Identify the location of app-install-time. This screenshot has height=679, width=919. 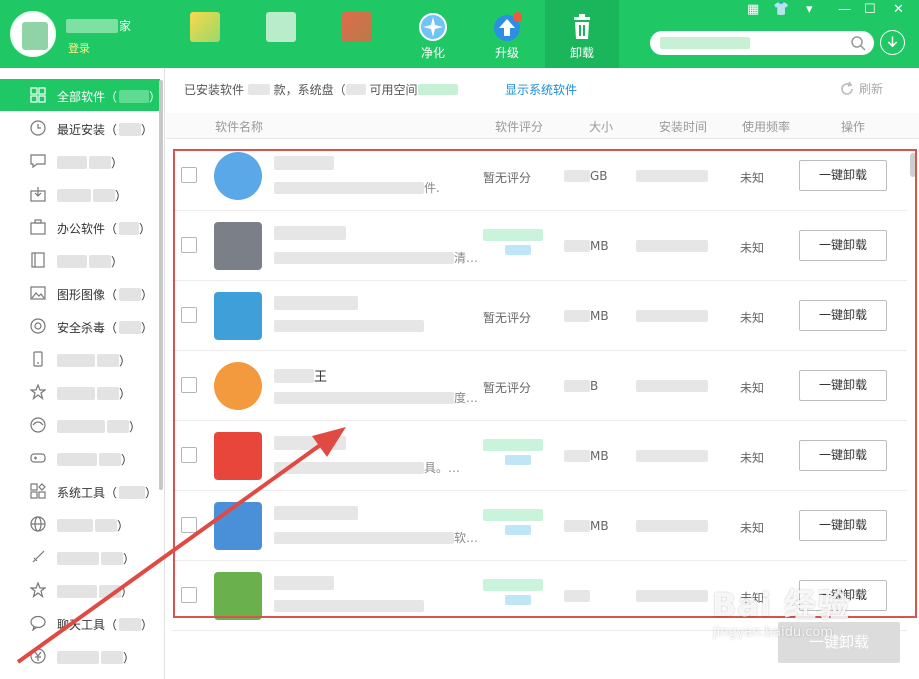
(672, 386).